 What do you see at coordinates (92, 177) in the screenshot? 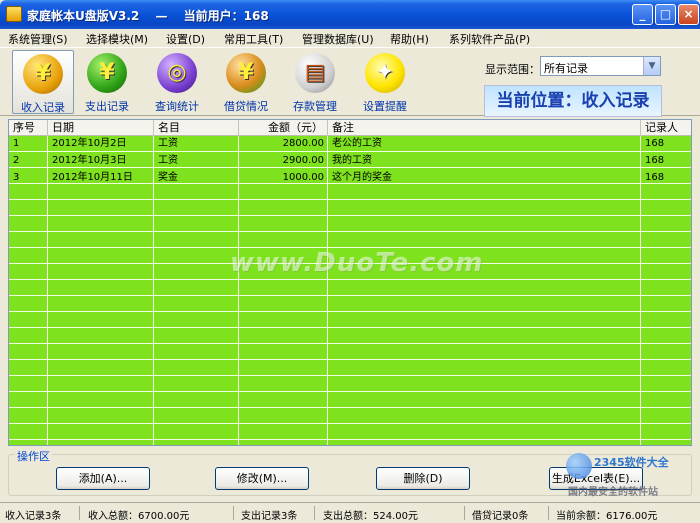
I see `cell-date: 2012年10月11日` at bounding box center [92, 177].